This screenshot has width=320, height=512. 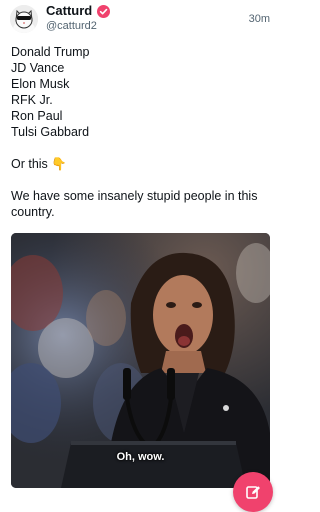 What do you see at coordinates (69, 11) in the screenshot?
I see `author-name: Catturd` at bounding box center [69, 11].